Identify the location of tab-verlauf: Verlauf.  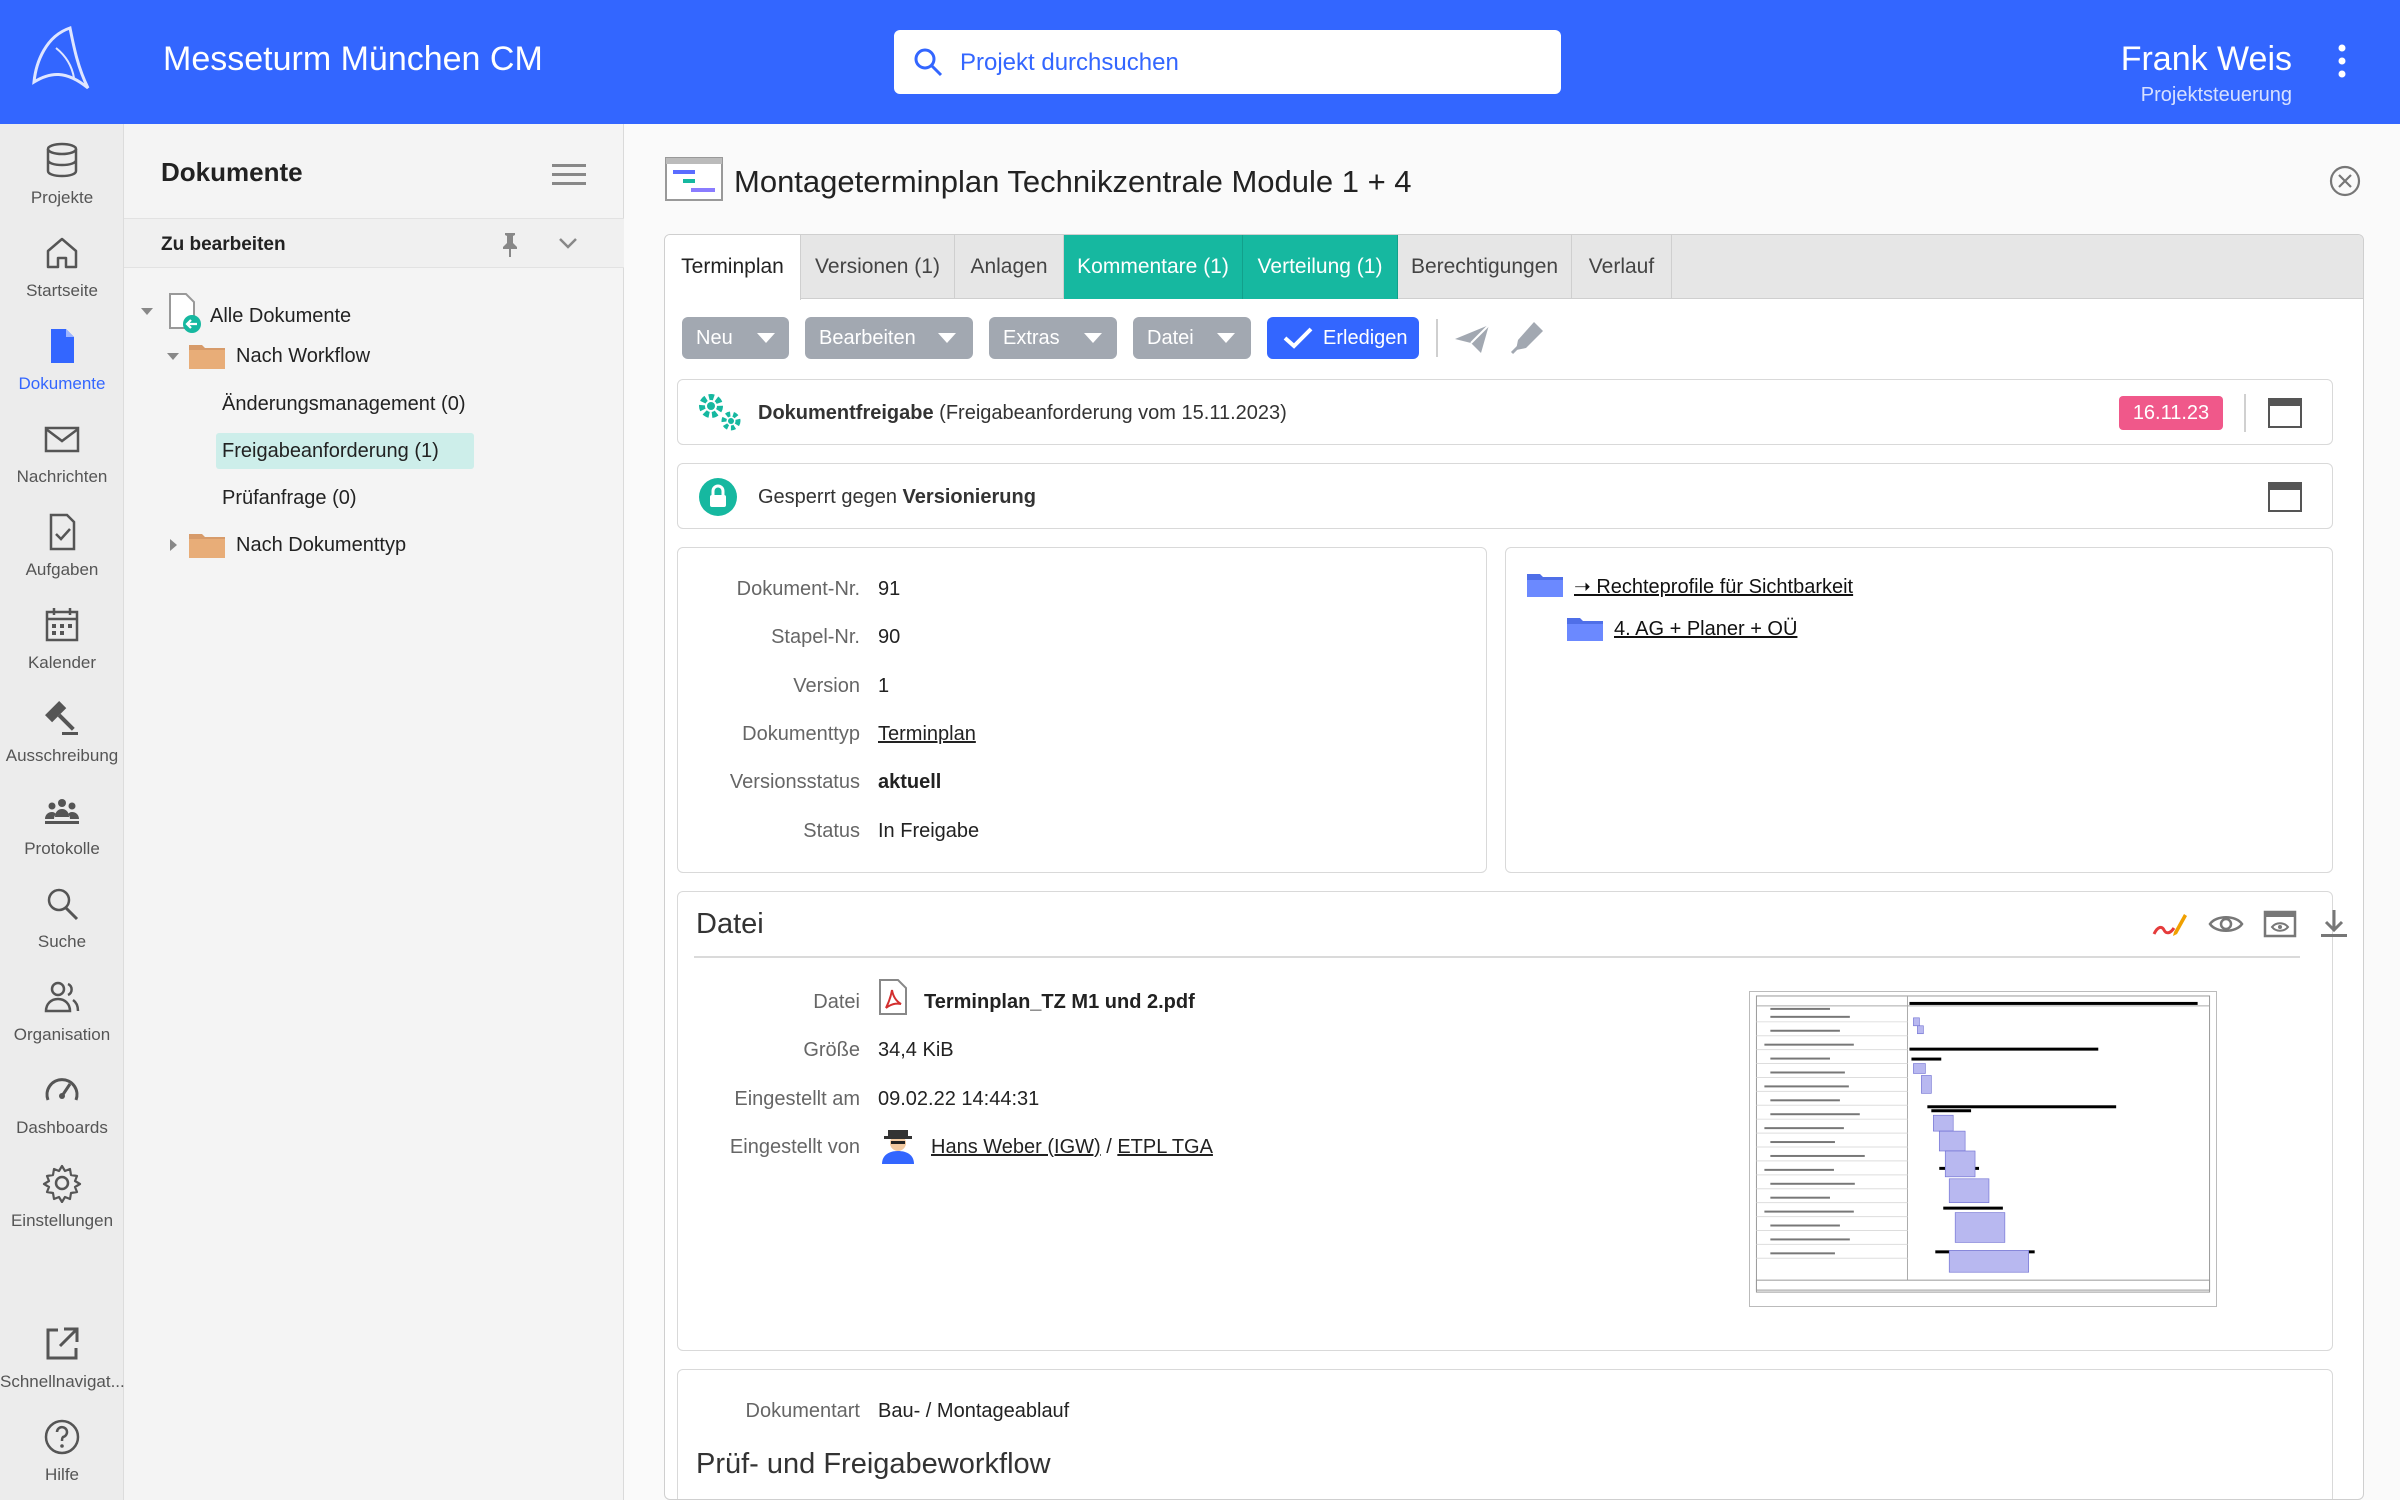
(1622, 267).